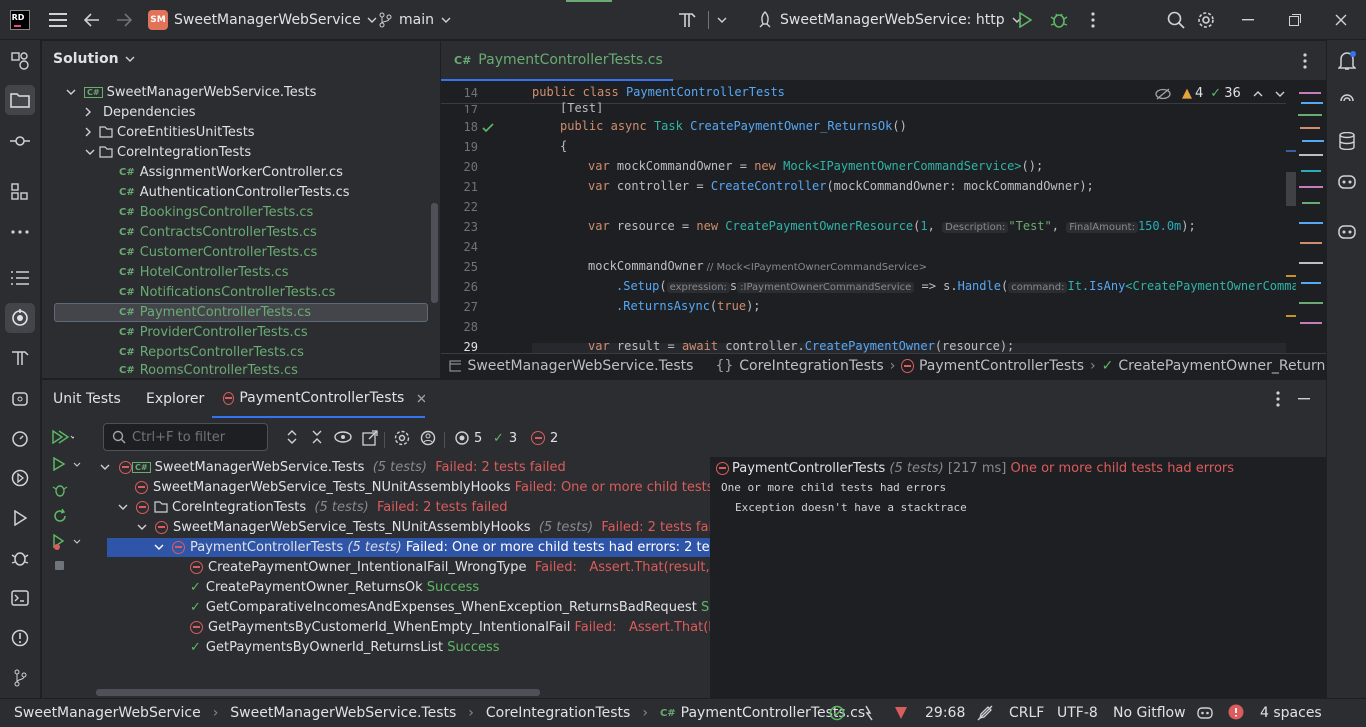 The width and height of the screenshot is (1366, 727). Describe the element at coordinates (1304, 399) in the screenshot. I see `hide-panel-button` at that location.